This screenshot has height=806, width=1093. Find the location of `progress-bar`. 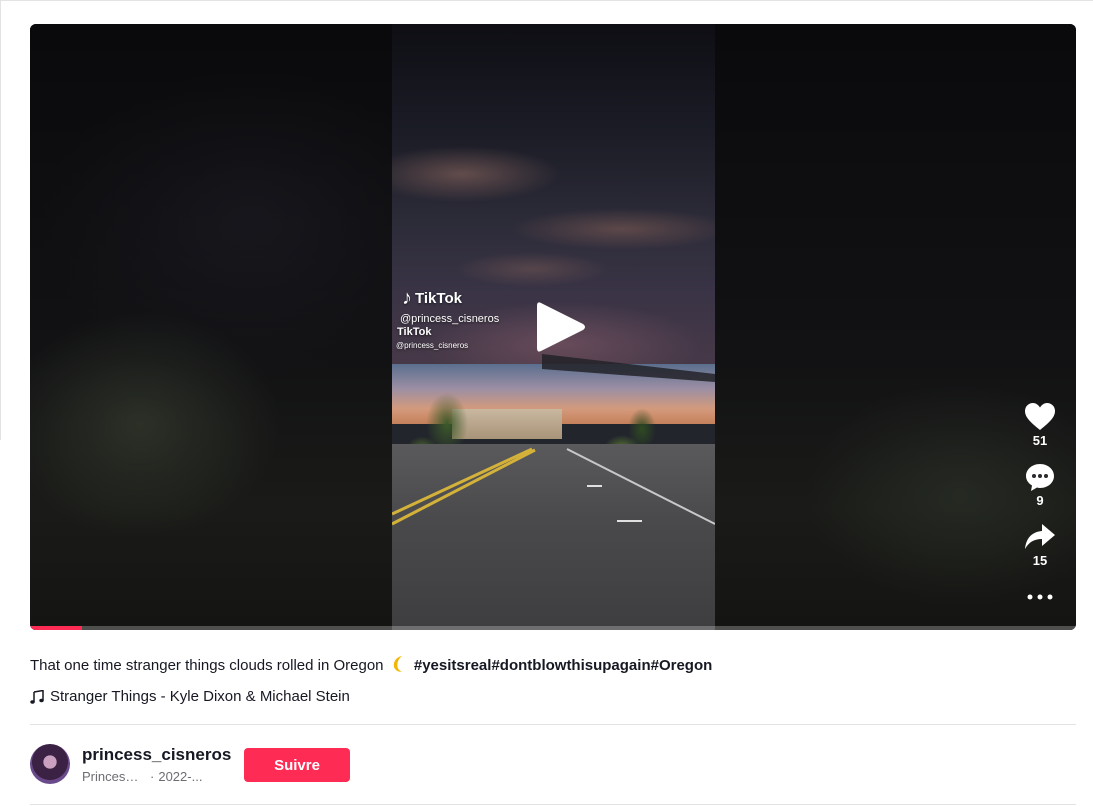

progress-bar is located at coordinates (553, 628).